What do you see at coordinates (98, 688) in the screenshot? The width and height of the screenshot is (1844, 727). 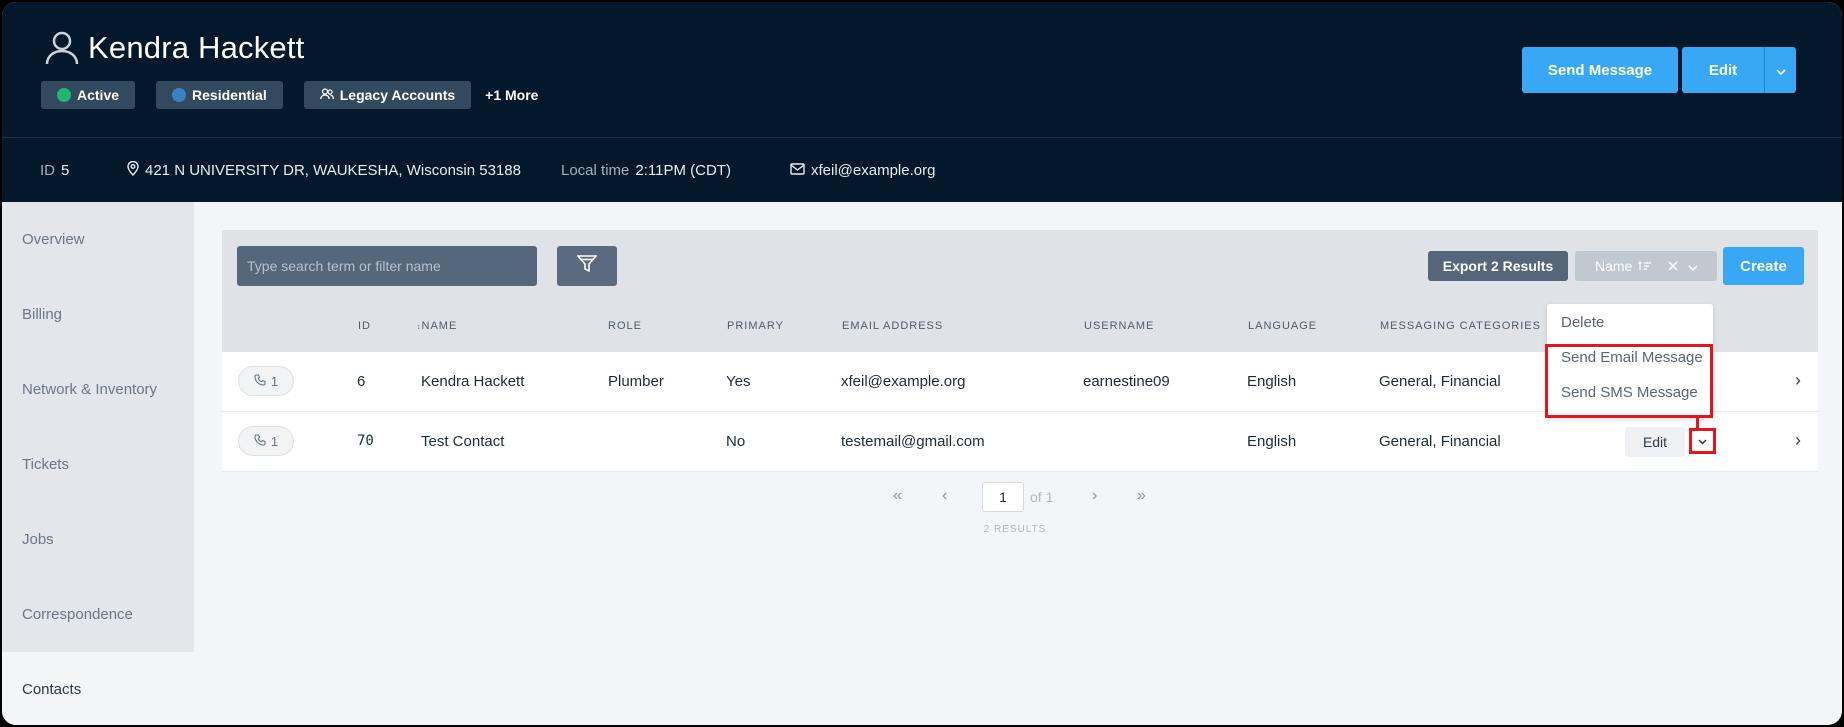 I see `sidebar-item-contacts: Contacts` at bounding box center [98, 688].